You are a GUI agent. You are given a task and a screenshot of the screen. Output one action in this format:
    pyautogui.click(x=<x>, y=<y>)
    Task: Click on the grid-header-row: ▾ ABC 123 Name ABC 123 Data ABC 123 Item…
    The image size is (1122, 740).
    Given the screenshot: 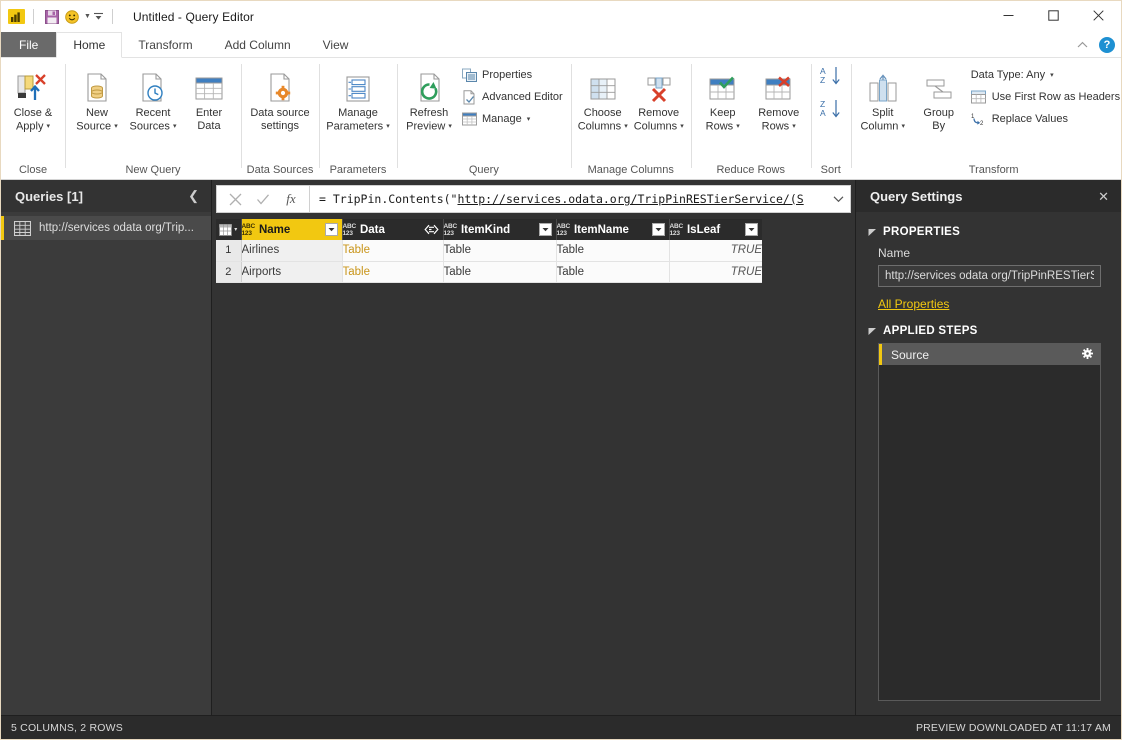 What is the action you would take?
    pyautogui.click(x=489, y=229)
    